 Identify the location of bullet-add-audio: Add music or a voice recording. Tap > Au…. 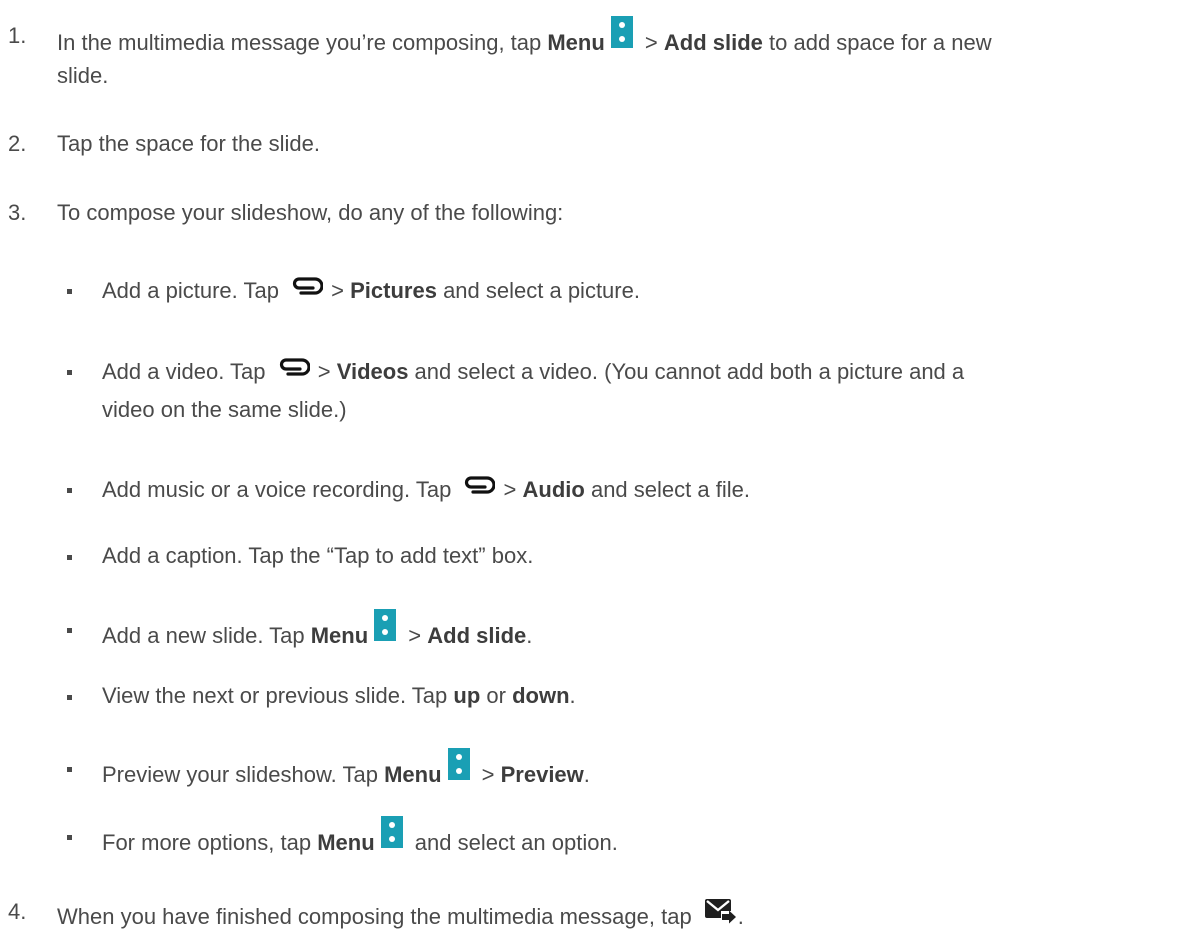
(426, 489).